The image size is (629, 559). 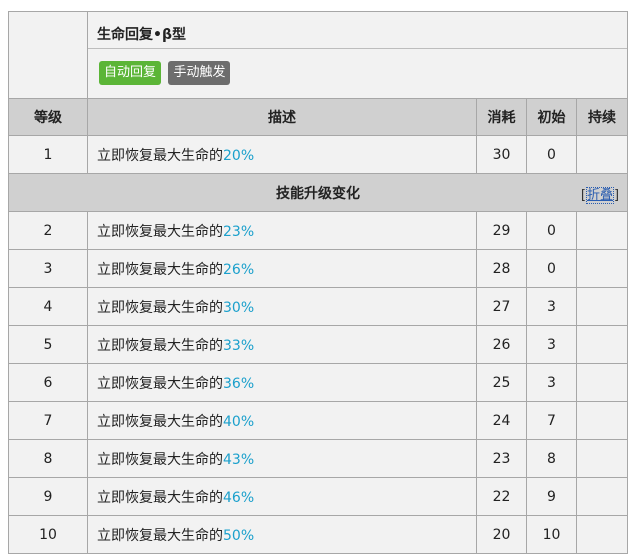 What do you see at coordinates (239, 535) in the screenshot?
I see `heal-percent: 50%` at bounding box center [239, 535].